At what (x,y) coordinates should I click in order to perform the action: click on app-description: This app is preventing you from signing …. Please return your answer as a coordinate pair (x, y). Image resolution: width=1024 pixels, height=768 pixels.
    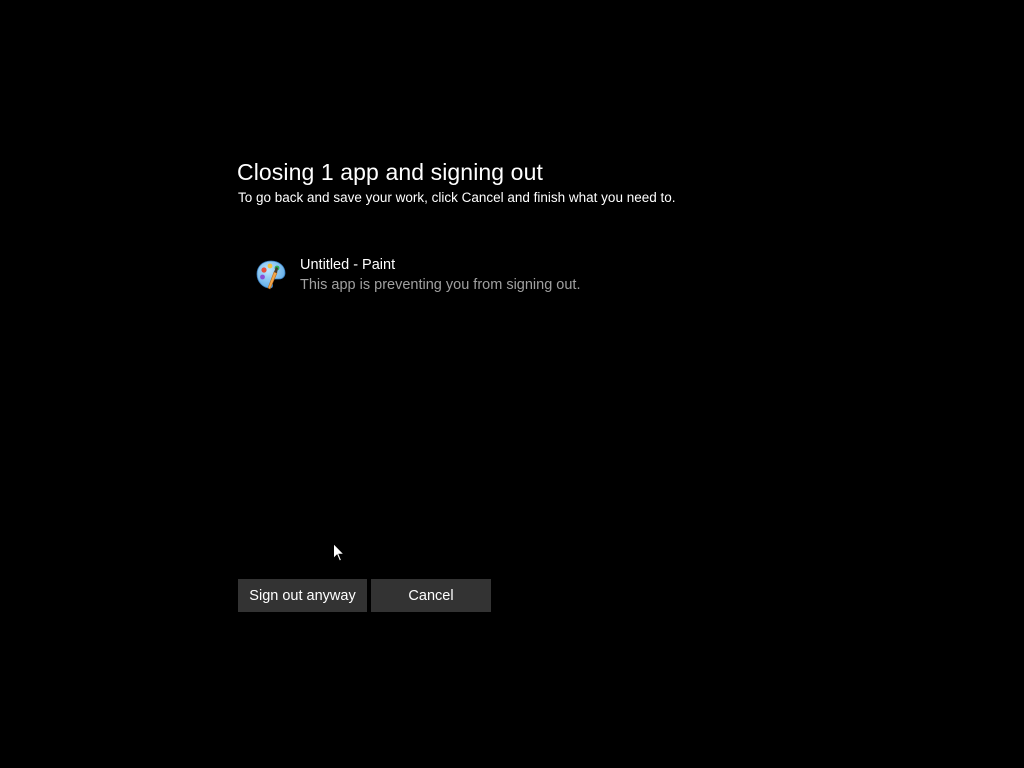
    Looking at the image, I should click on (440, 285).